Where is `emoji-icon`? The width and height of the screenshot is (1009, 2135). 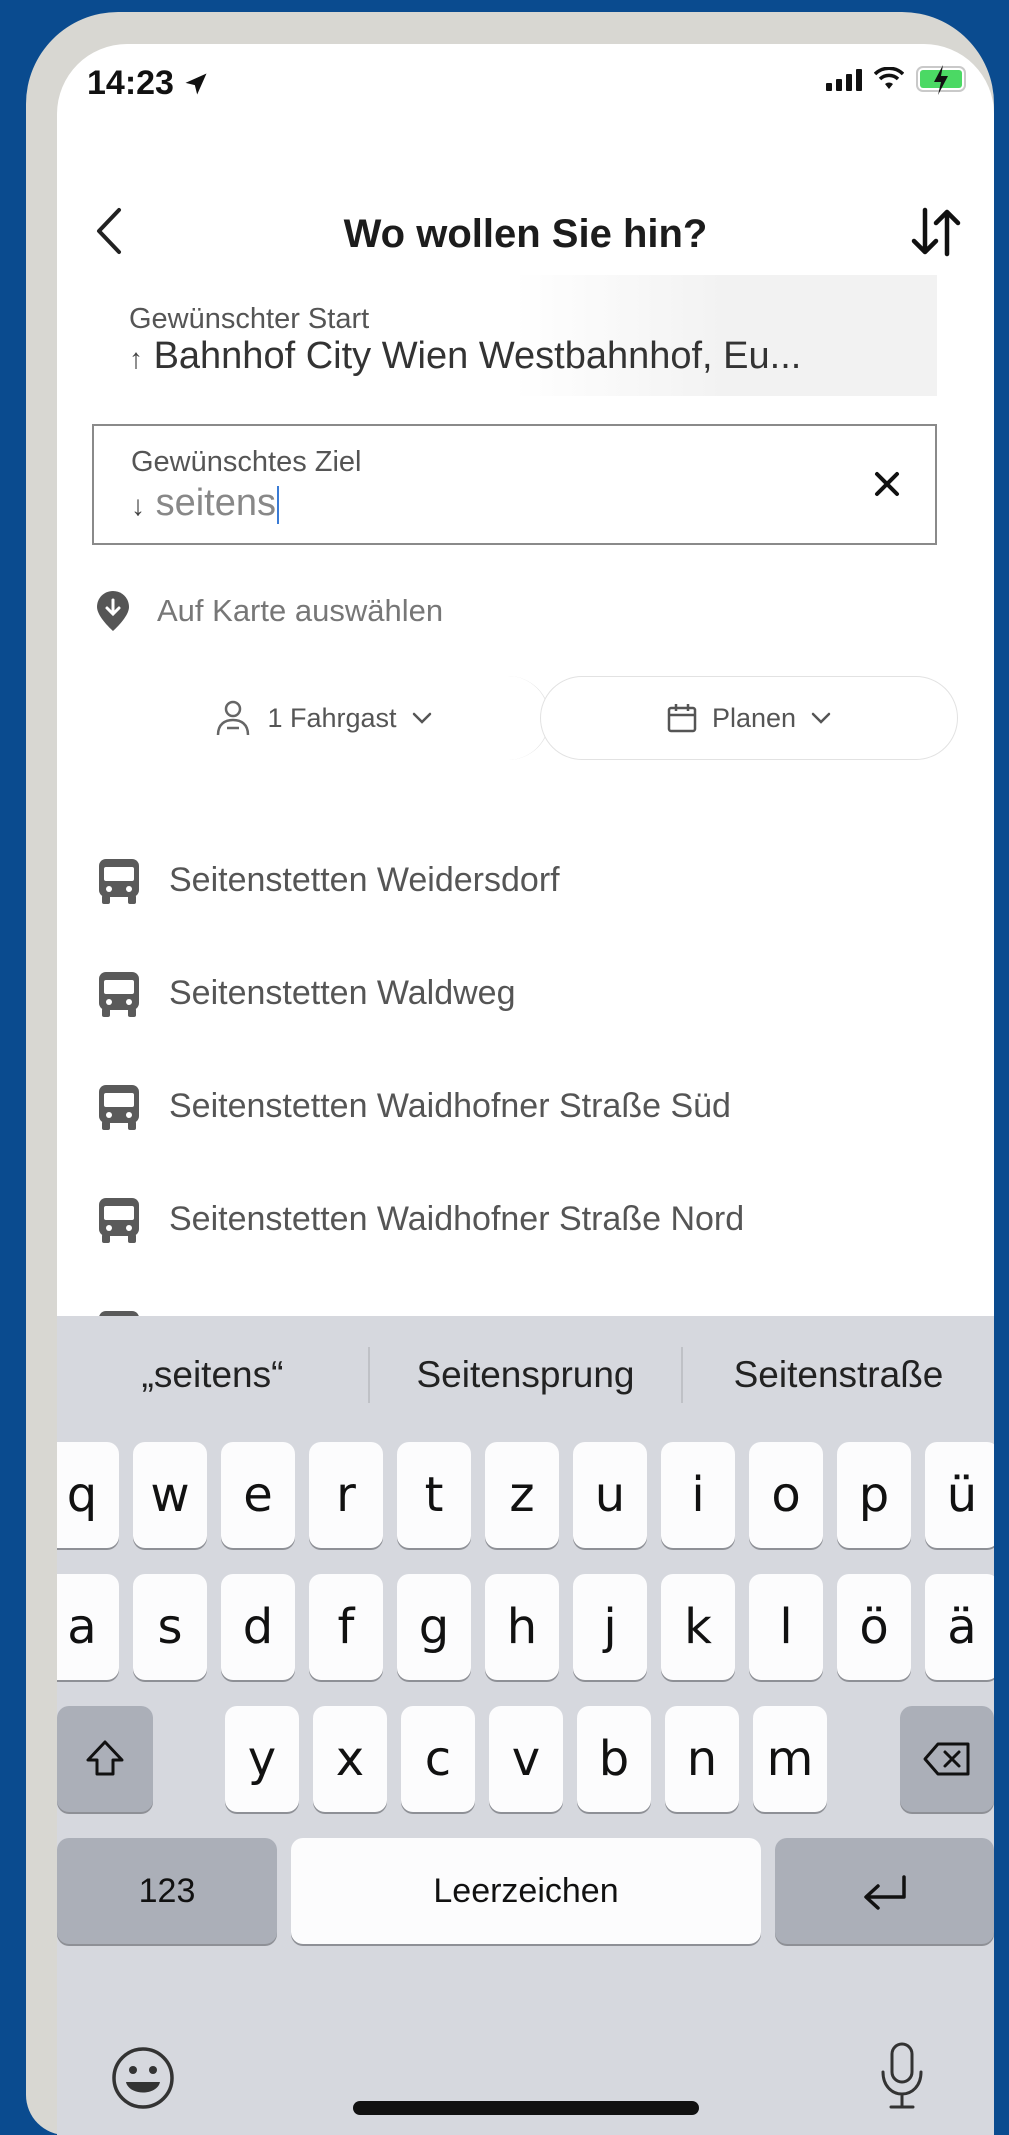 emoji-icon is located at coordinates (143, 2078).